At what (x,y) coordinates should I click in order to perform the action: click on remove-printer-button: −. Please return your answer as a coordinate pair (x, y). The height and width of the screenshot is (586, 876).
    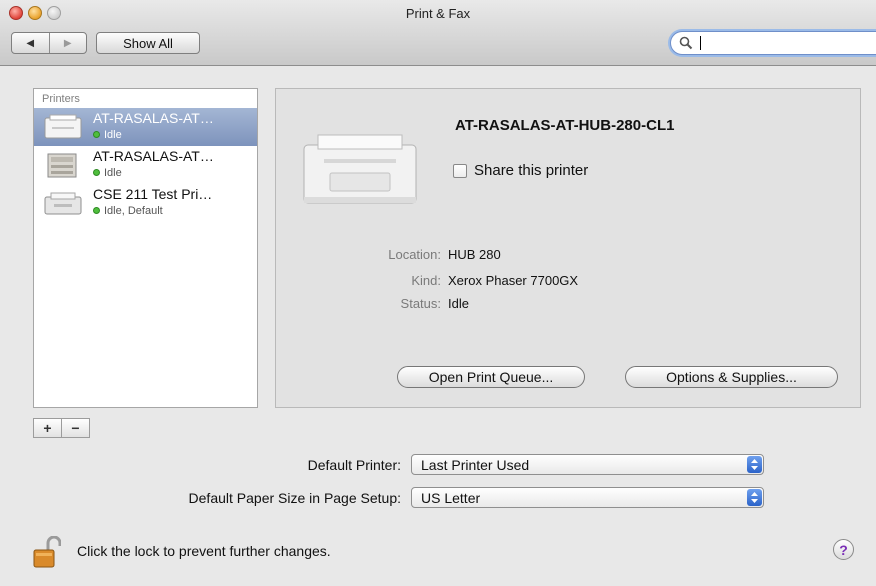
    Looking at the image, I should click on (75, 428).